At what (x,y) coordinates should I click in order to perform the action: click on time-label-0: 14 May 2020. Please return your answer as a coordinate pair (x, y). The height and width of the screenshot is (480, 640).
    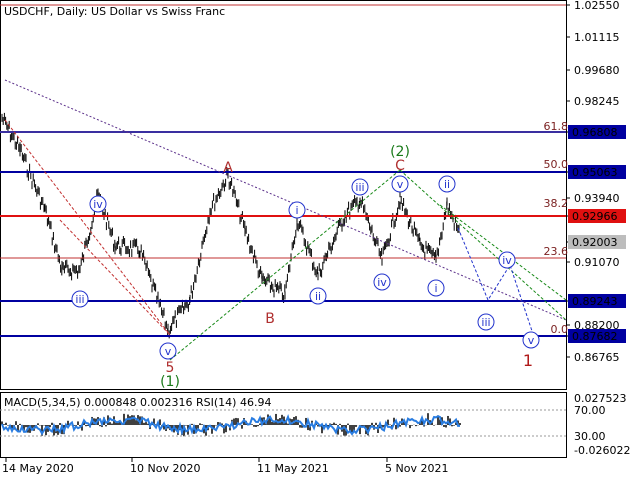
    Looking at the image, I should click on (38, 468).